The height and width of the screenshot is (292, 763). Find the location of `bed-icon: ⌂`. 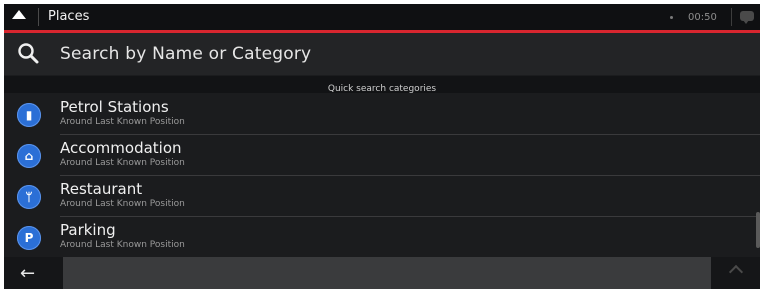

bed-icon: ⌂ is located at coordinates (29, 156).